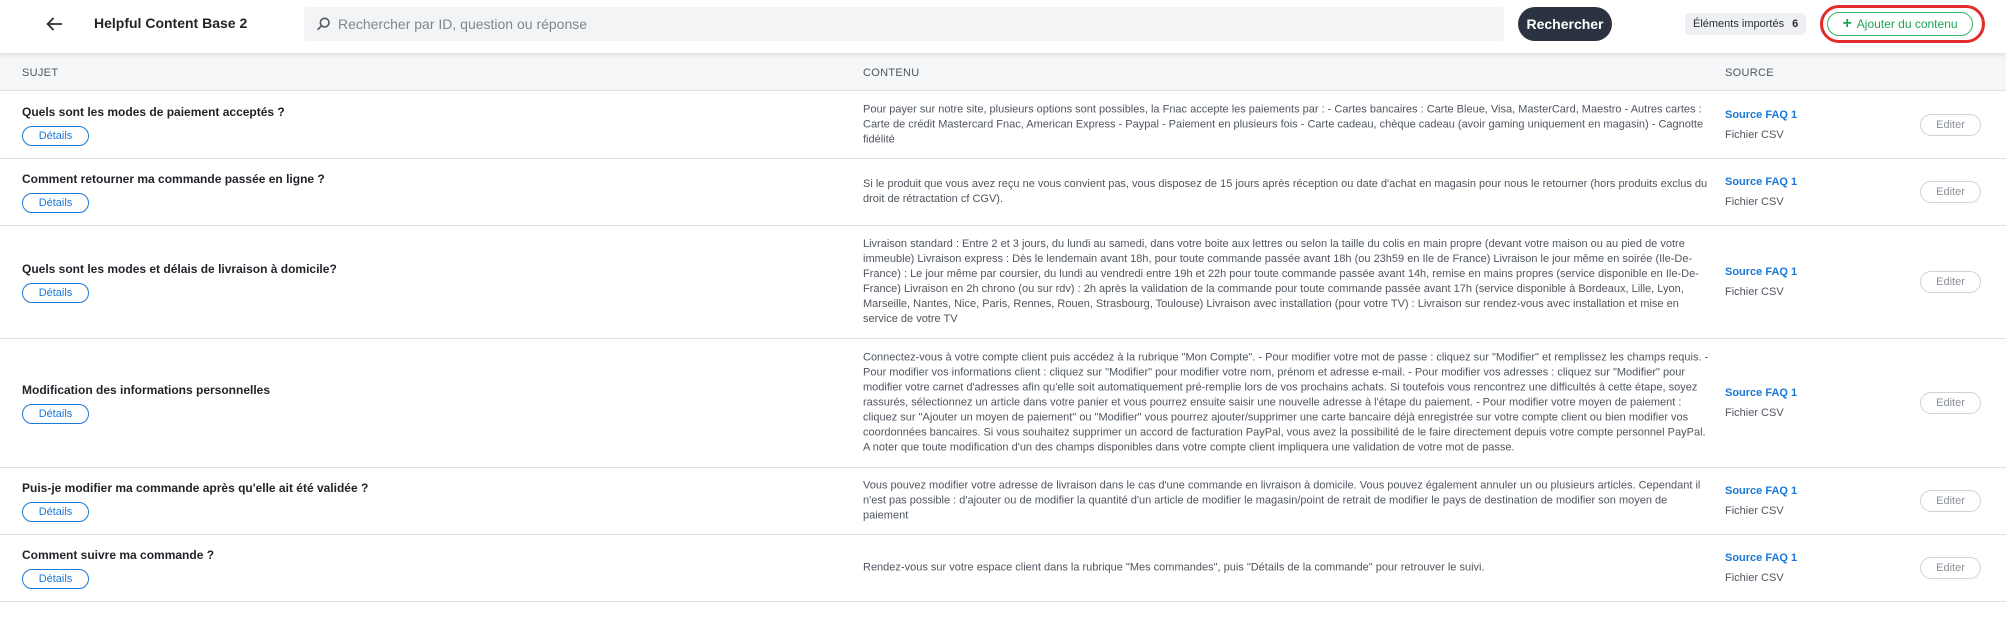 This screenshot has height=617, width=2006. What do you see at coordinates (1795, 24) in the screenshot?
I see `imported-count: 6` at bounding box center [1795, 24].